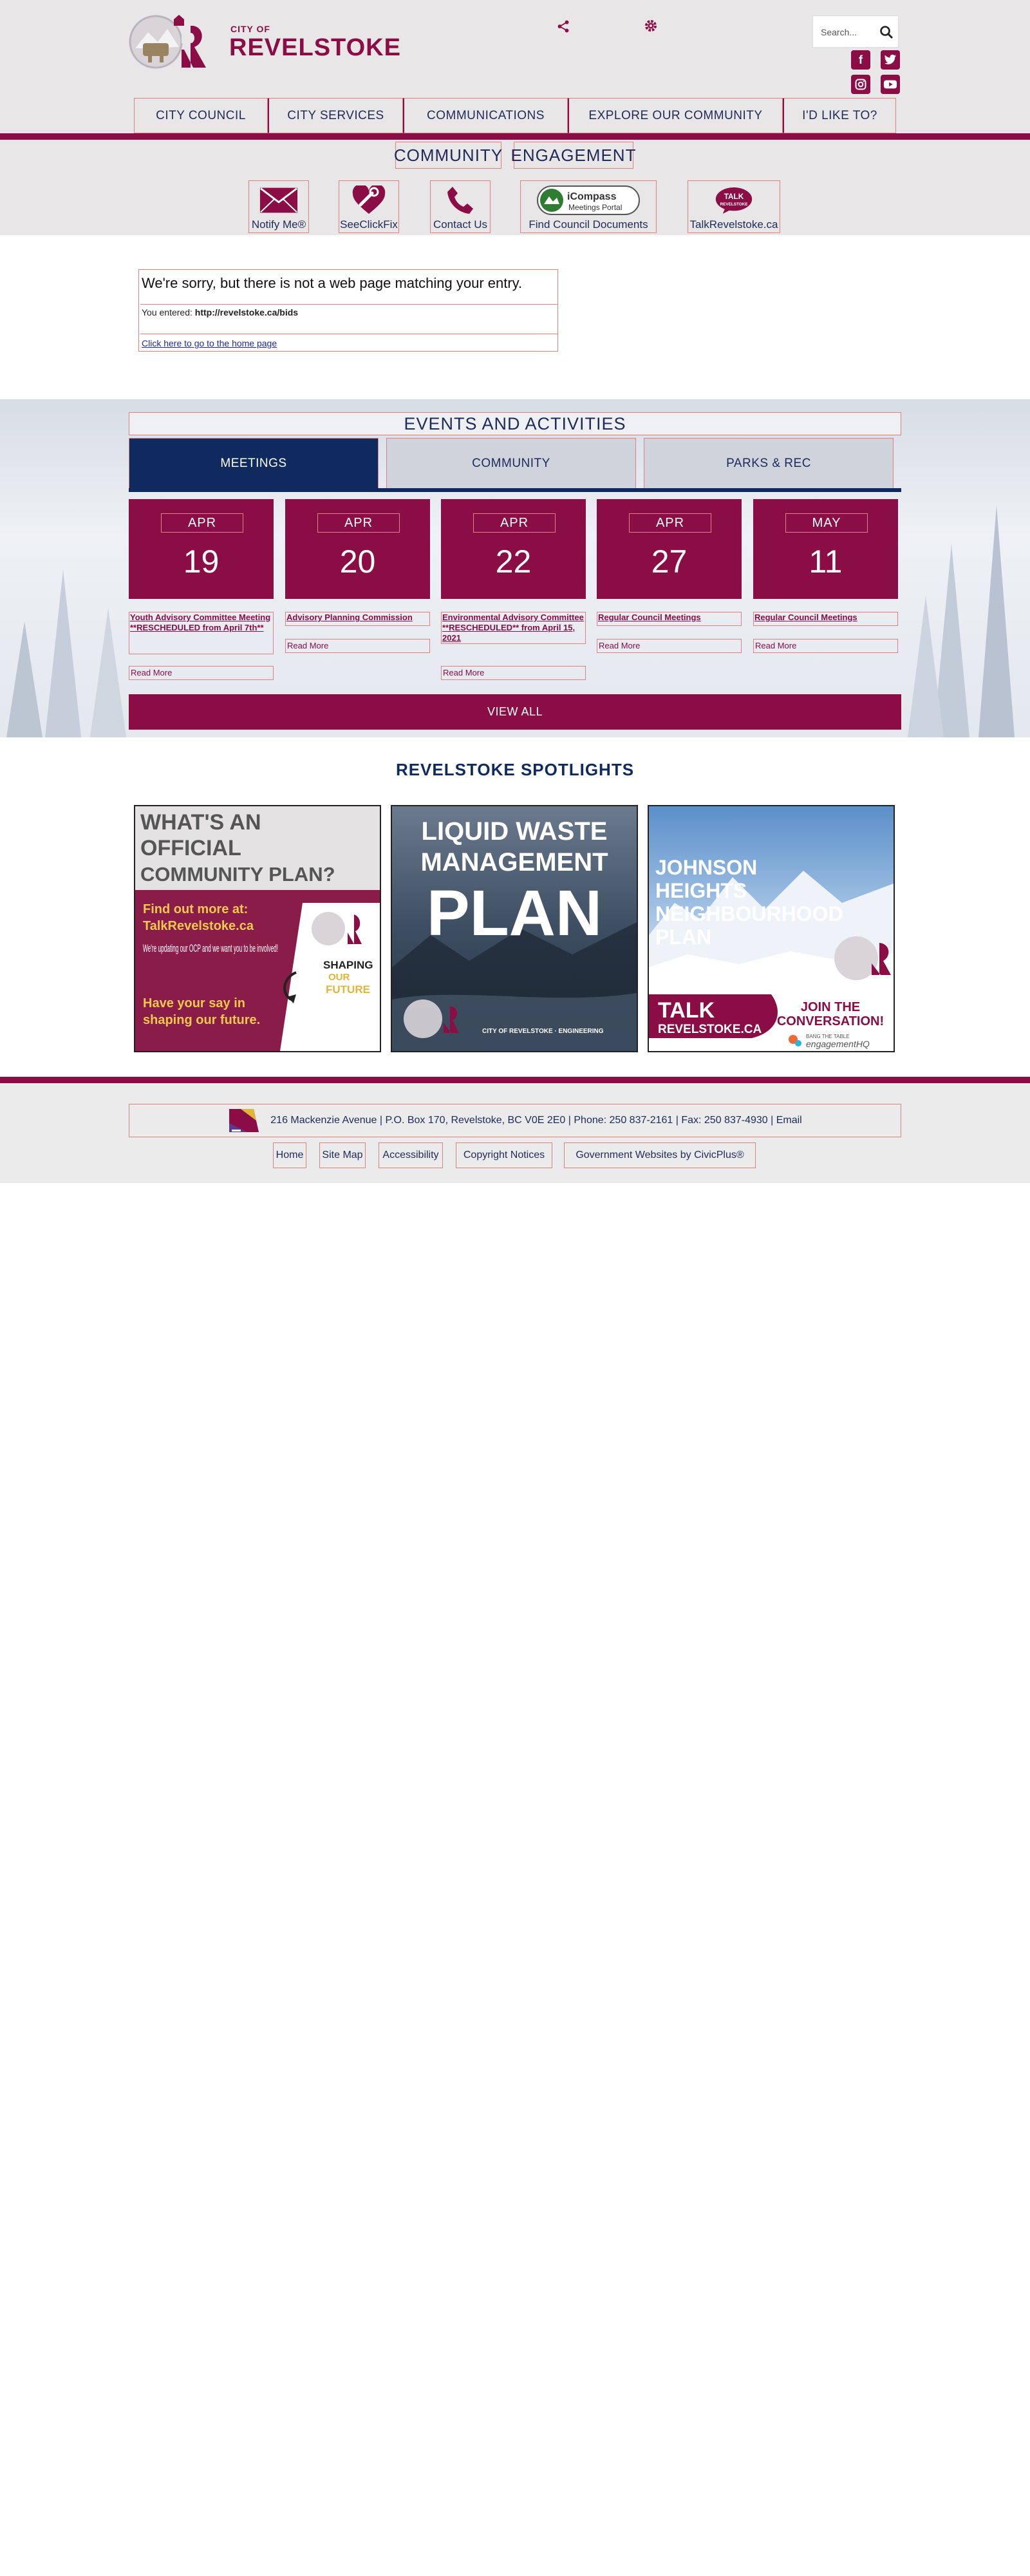 This screenshot has height=2576, width=1030. Describe the element at coordinates (861, 84) in the screenshot. I see `instagram-icon` at that location.